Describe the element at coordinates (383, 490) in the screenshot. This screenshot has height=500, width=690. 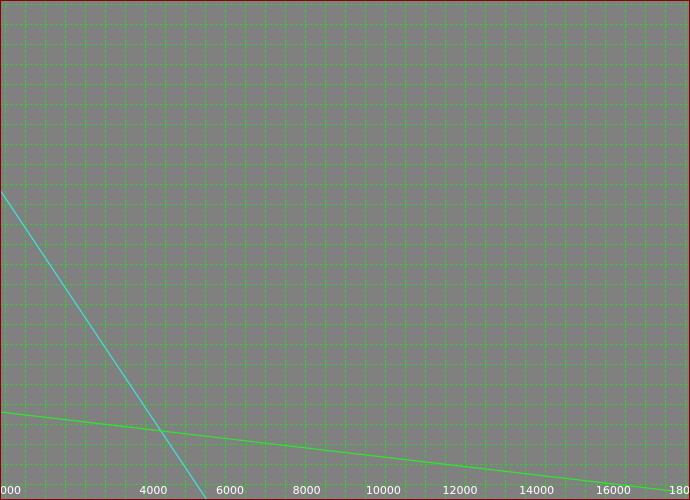
I see `x-tick-label: 10000` at that location.